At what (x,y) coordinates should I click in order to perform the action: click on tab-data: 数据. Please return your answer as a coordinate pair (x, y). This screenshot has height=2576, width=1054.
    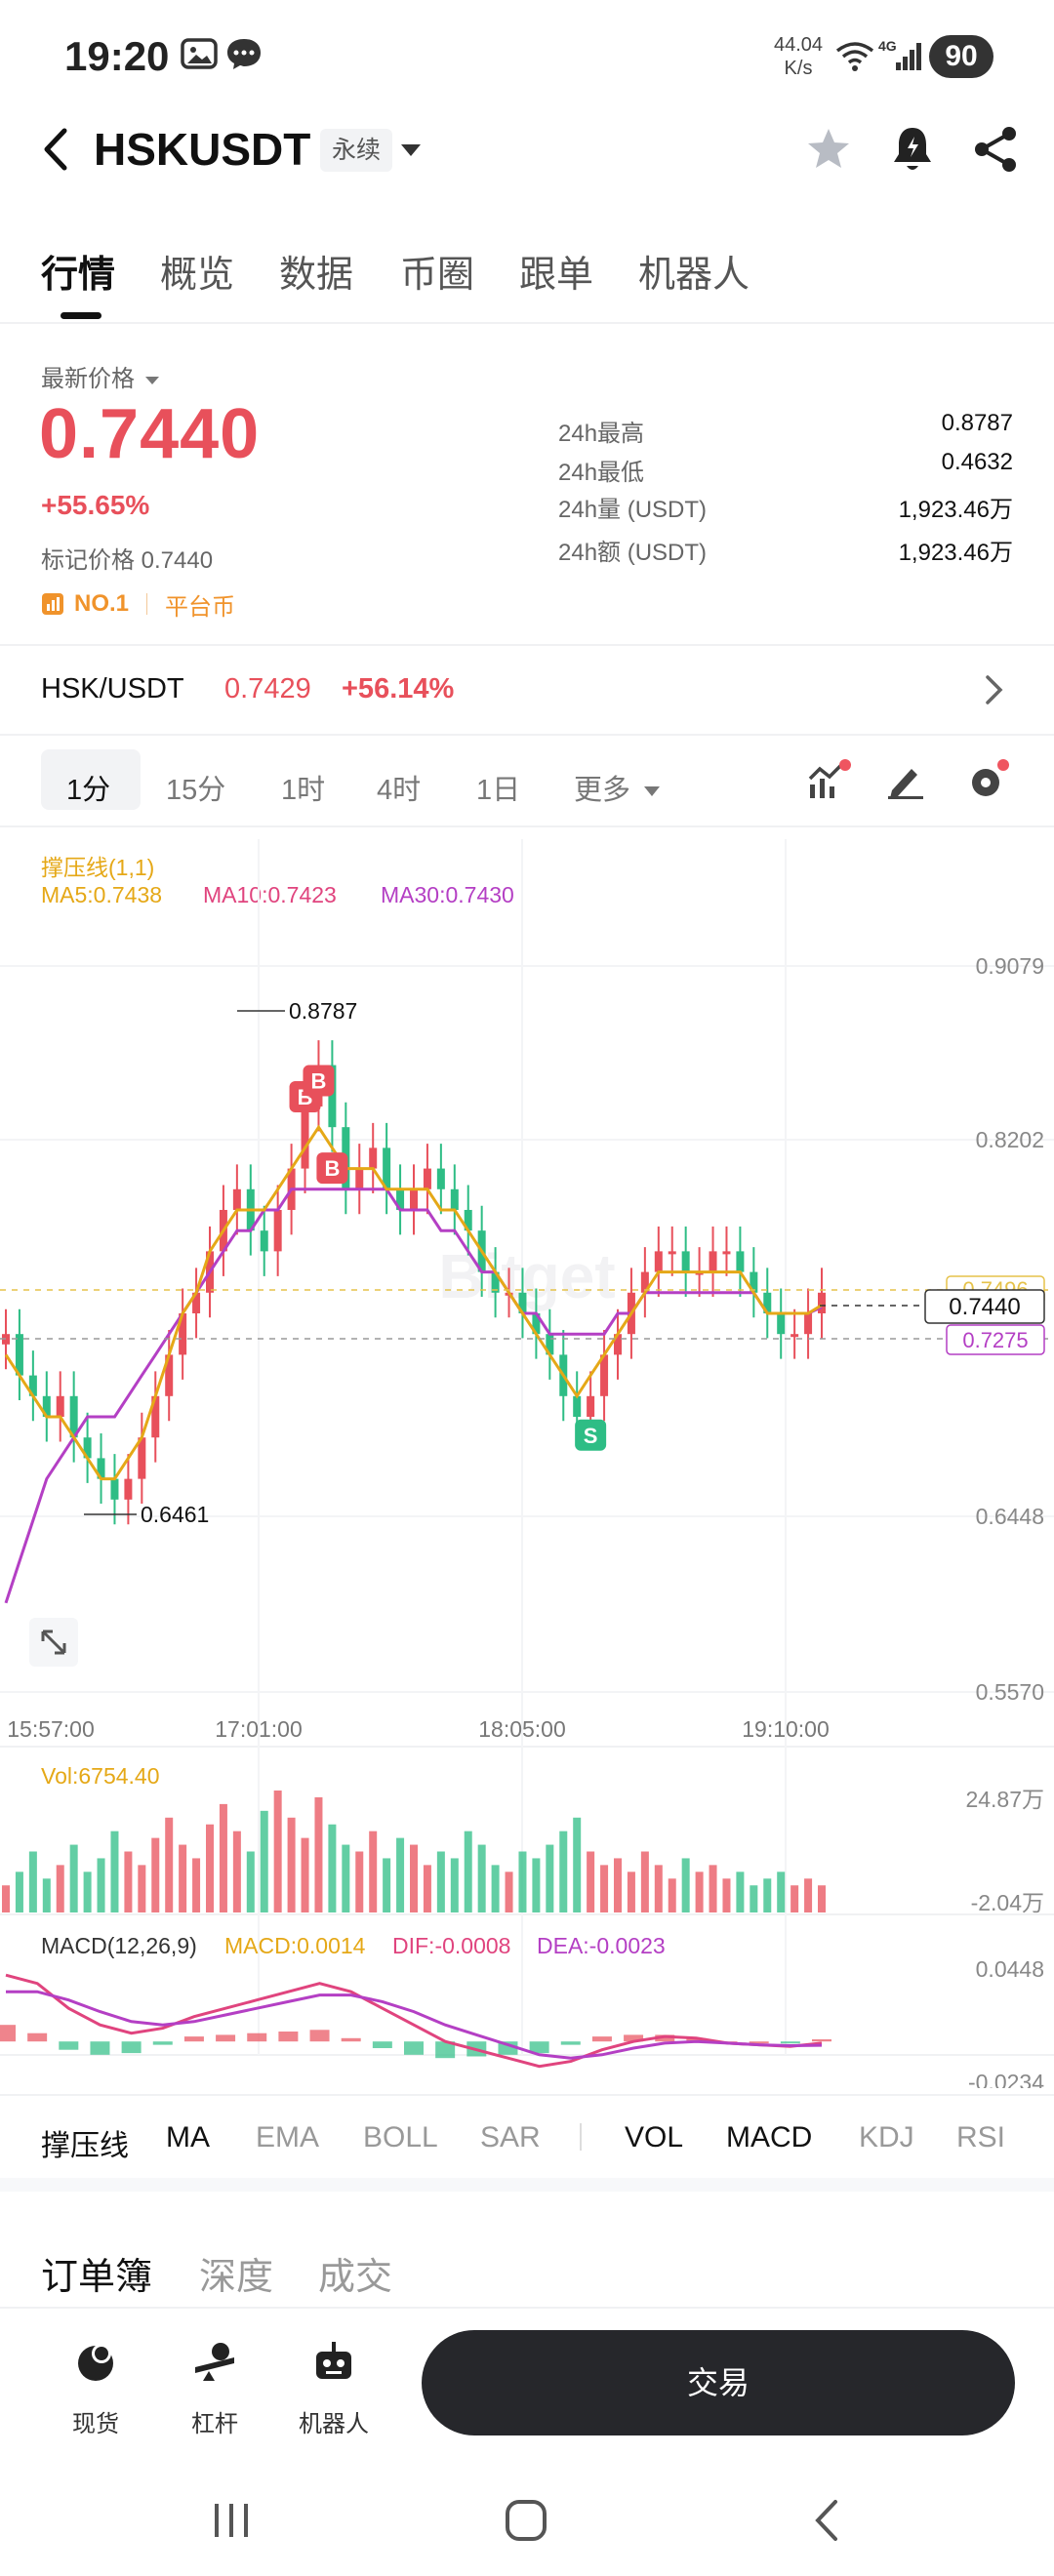
    Looking at the image, I should click on (316, 271).